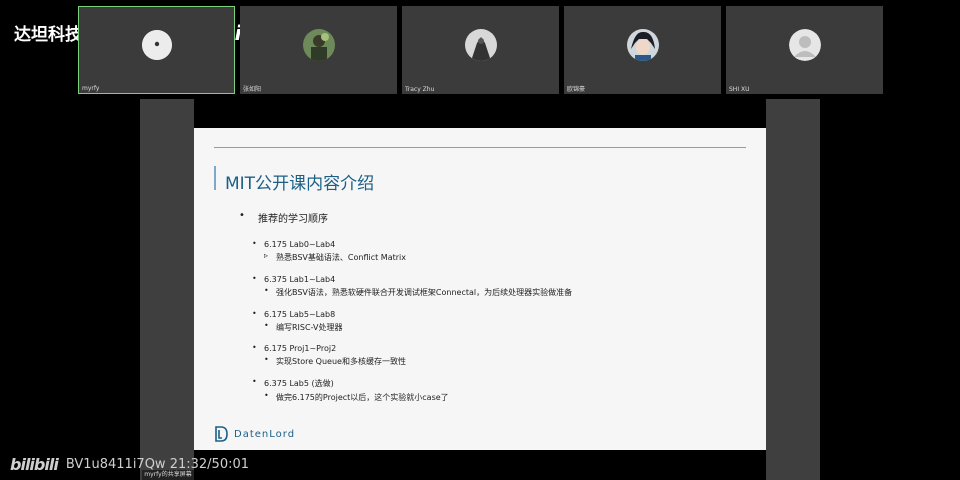 The height and width of the screenshot is (480, 960). What do you see at coordinates (293, 219) in the screenshot?
I see `main-bullet-text: 推荐的学习顺序` at bounding box center [293, 219].